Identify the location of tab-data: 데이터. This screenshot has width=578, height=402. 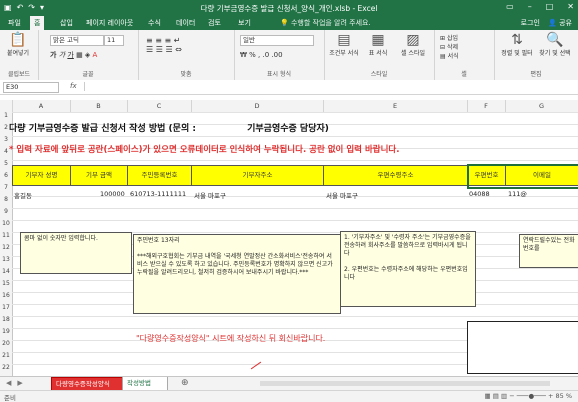
(185, 23).